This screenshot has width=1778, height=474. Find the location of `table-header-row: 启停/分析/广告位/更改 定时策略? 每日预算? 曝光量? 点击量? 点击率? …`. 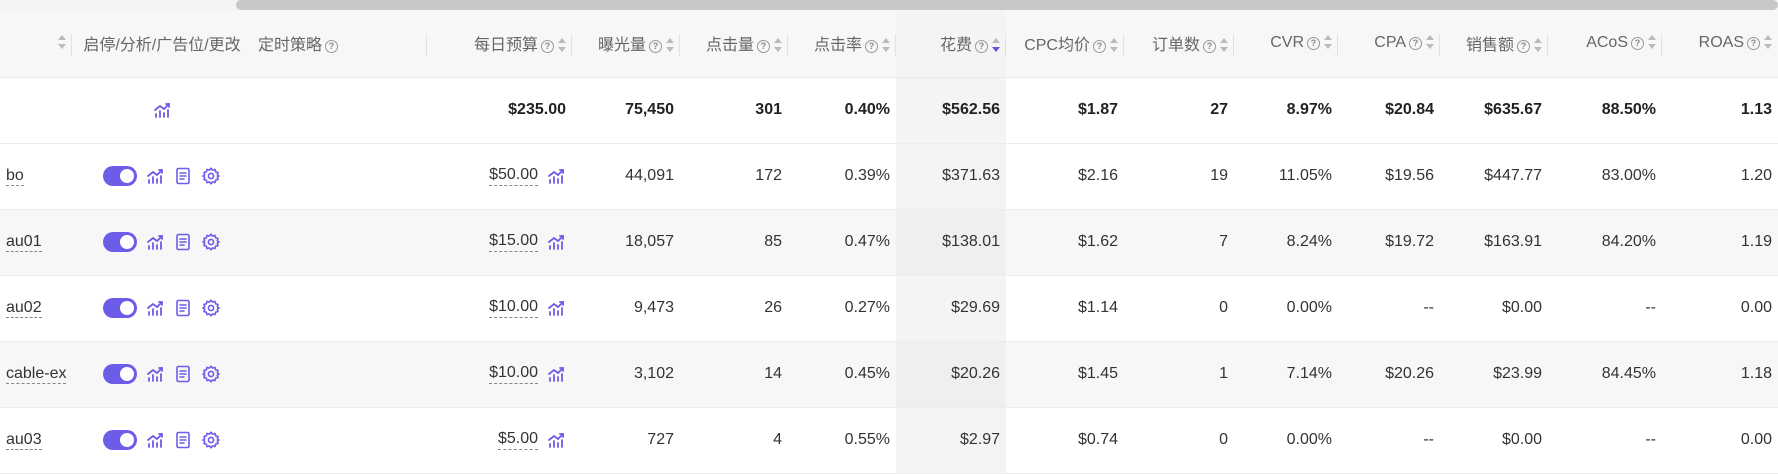

table-header-row: 启停/分析/广告位/更改 定时策略? 每日预算? 曝光量? 点击量? 点击率? … is located at coordinates (889, 44).